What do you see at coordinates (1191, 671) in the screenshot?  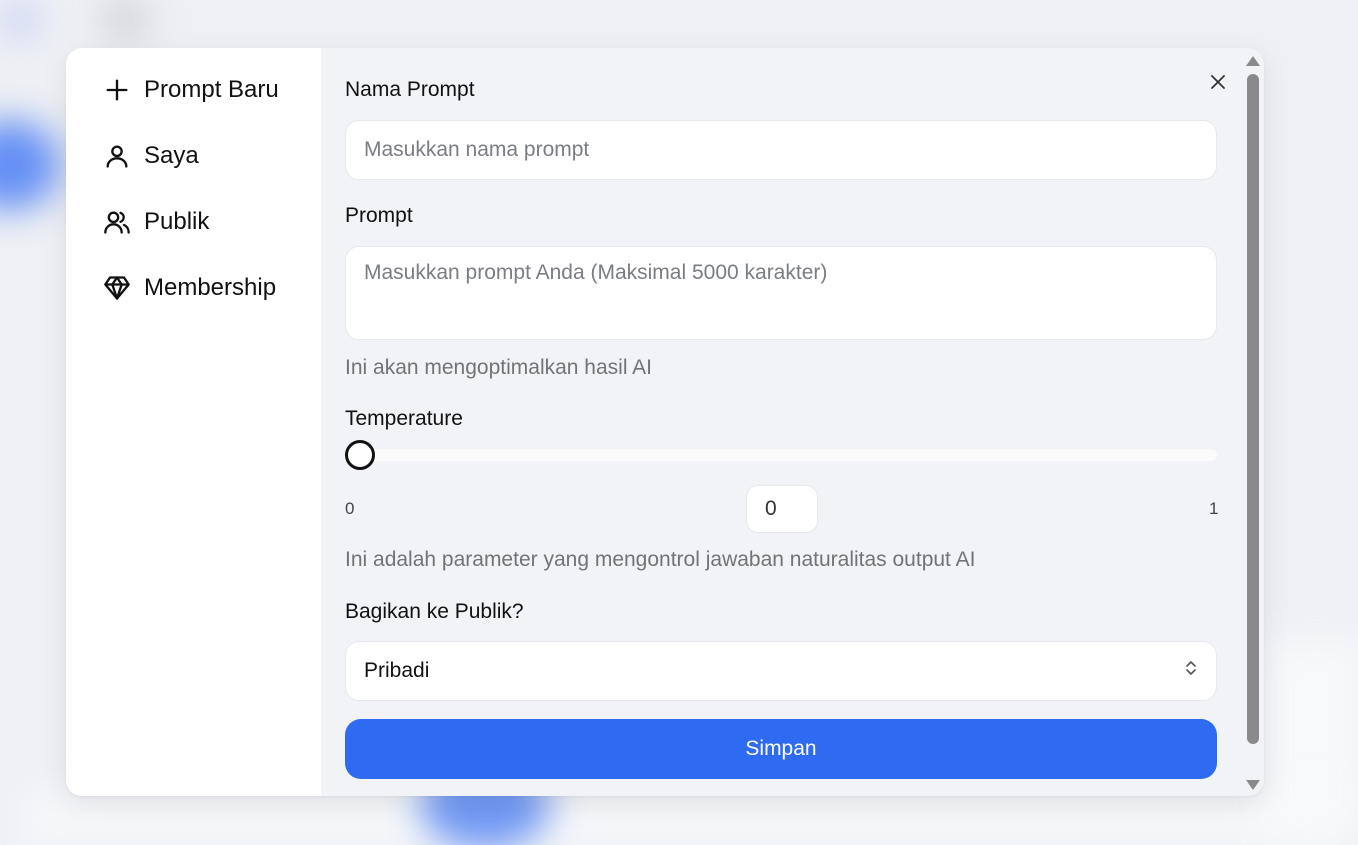 I see `chevron-up-down-icon` at bounding box center [1191, 671].